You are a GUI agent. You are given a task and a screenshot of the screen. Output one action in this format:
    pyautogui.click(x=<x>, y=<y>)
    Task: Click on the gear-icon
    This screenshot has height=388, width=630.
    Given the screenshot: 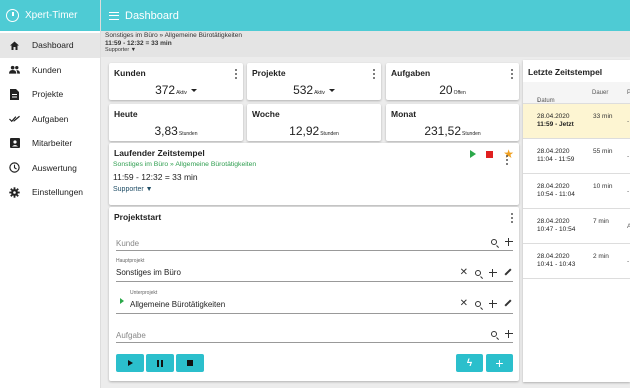 What is the action you would take?
    pyautogui.click(x=14, y=192)
    